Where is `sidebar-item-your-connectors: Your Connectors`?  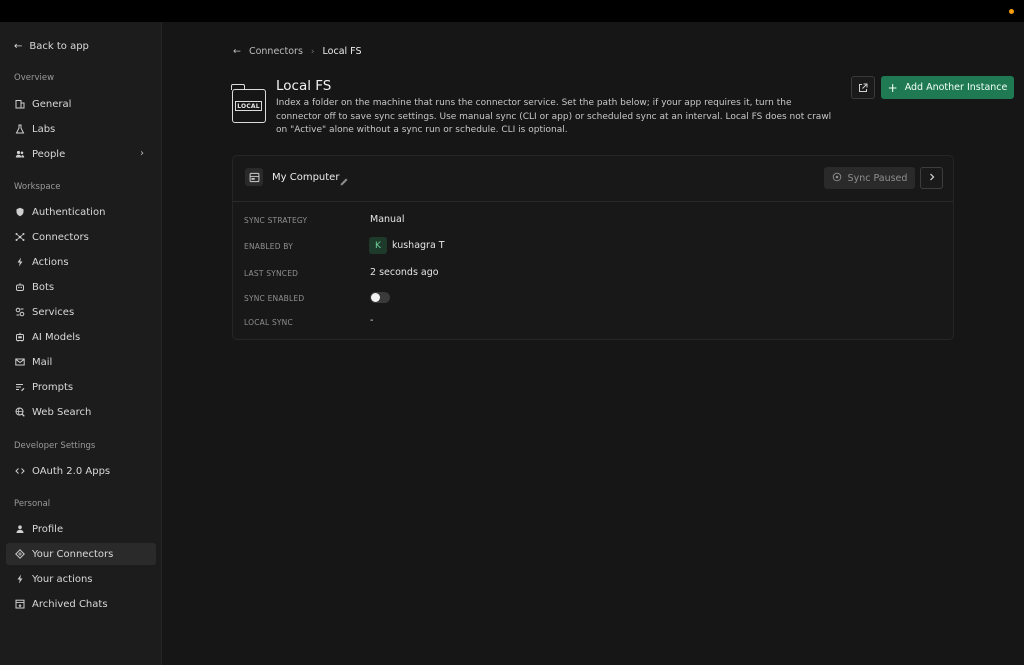
sidebar-item-your-connectors: Your Connectors is located at coordinates (81, 554).